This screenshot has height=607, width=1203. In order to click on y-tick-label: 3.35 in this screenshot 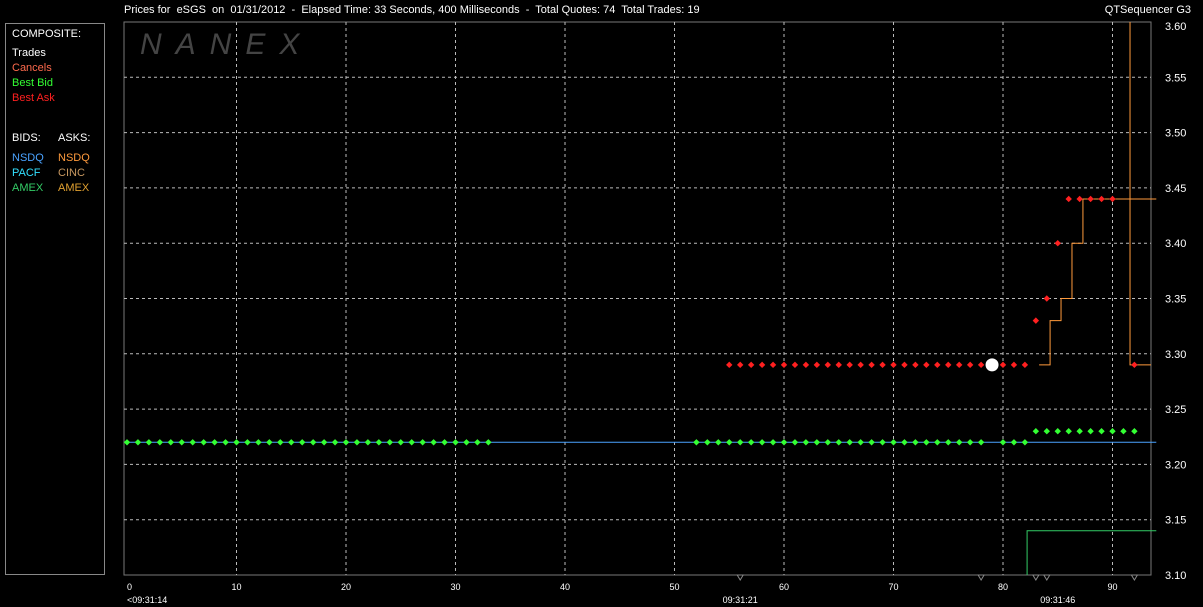, I will do `click(1175, 300)`.